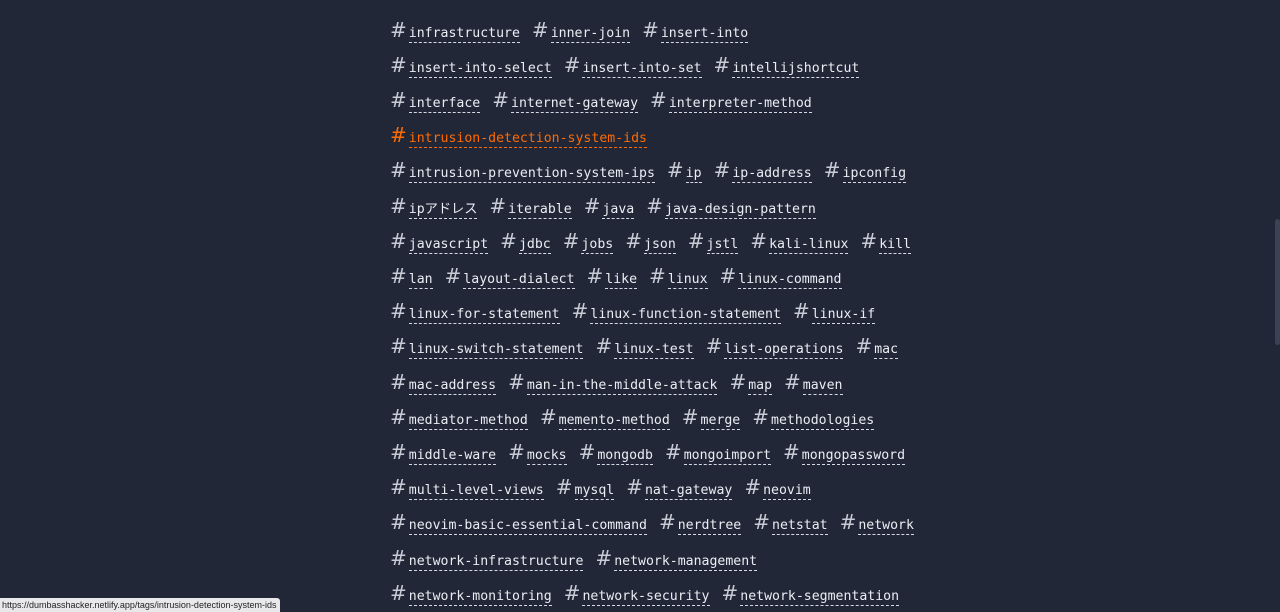  I want to click on tag-label: mac, so click(886, 351).